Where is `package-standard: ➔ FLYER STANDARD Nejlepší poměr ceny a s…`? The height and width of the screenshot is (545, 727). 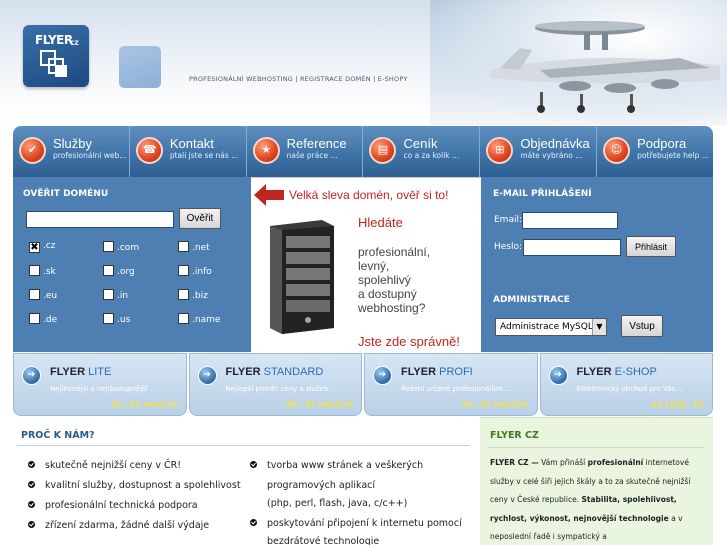
package-standard: ➔ FLYER STANDARD Nejlepší poměr ceny a s… is located at coordinates (275, 384).